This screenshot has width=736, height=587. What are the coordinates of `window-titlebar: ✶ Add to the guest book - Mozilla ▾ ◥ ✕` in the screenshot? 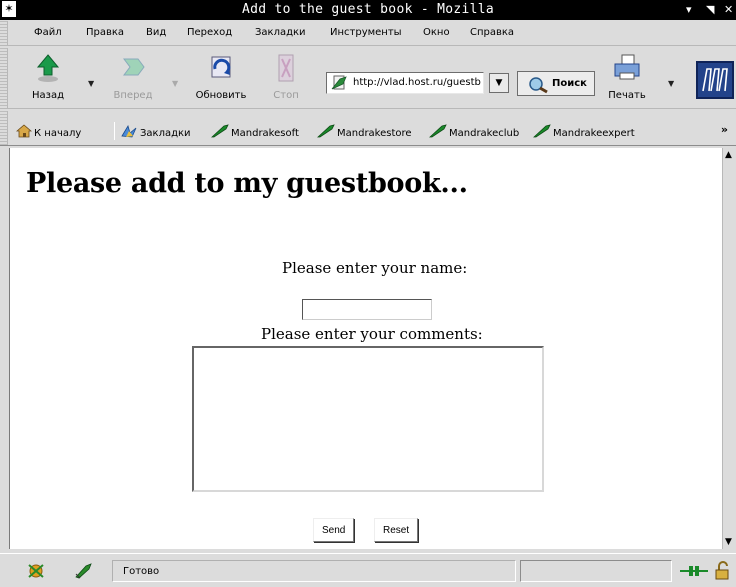 It's located at (368, 10).